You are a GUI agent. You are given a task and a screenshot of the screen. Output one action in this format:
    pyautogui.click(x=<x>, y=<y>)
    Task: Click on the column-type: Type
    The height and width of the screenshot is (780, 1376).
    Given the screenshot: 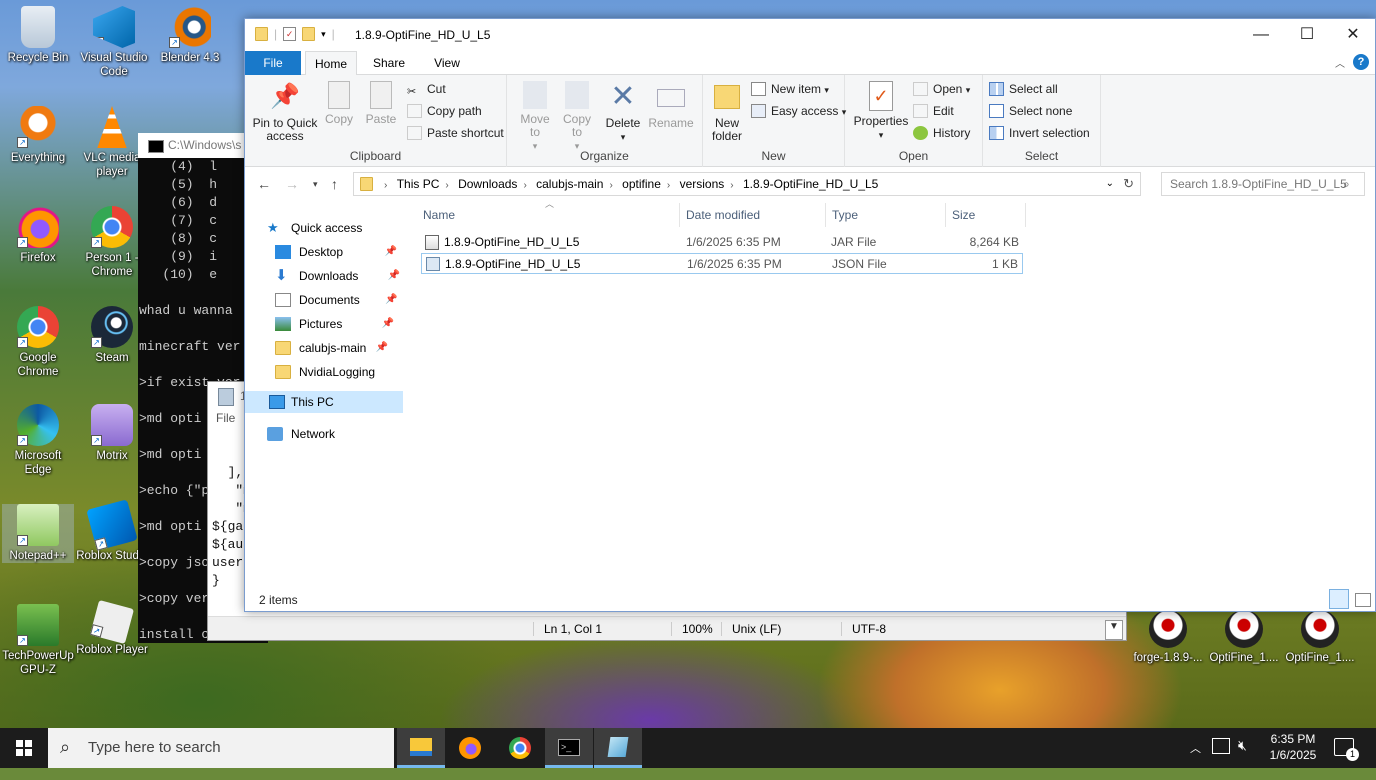 What is the action you would take?
    pyautogui.click(x=845, y=215)
    